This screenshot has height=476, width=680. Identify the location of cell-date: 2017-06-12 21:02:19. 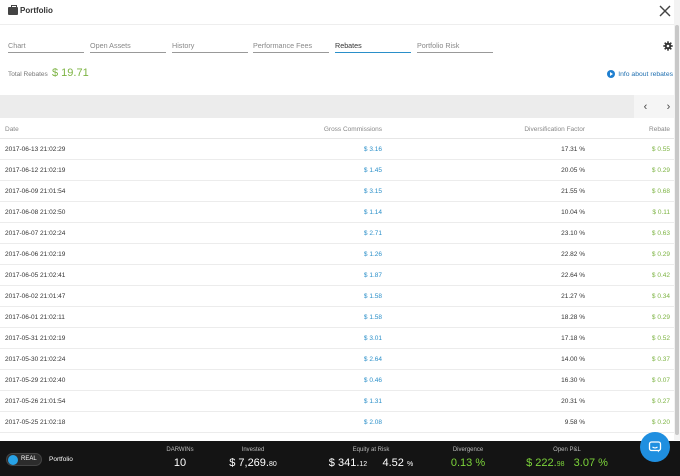
(35, 170).